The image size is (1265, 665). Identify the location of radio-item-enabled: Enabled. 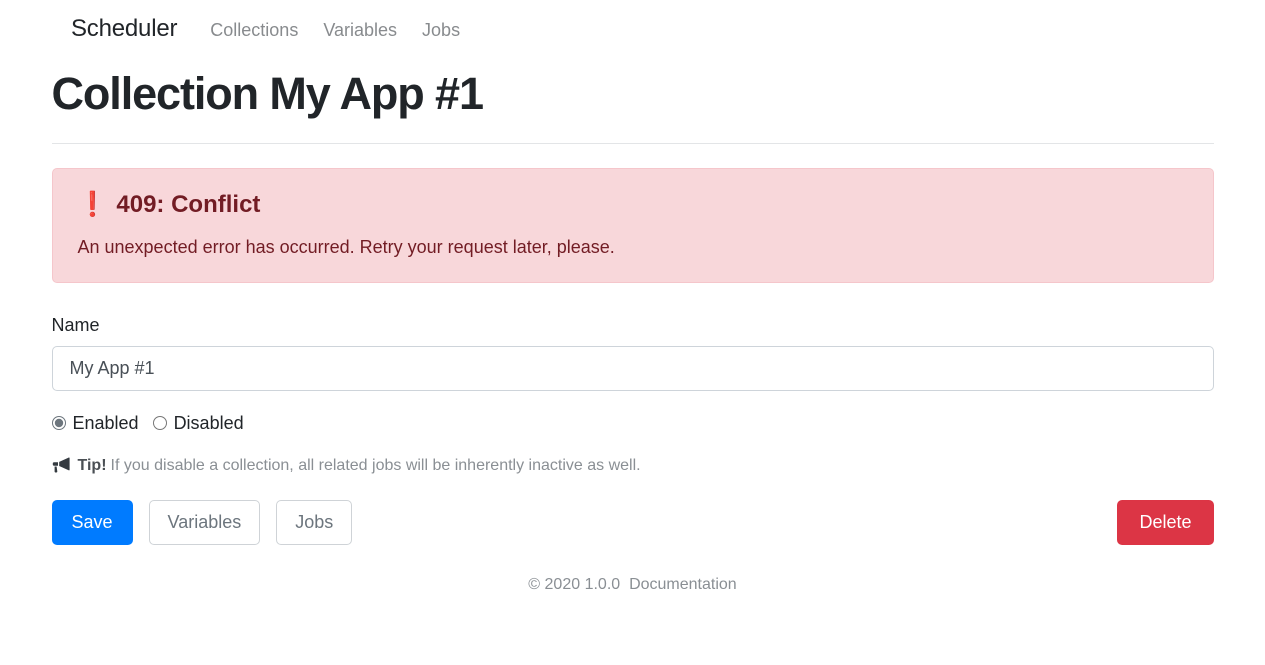
(95, 423).